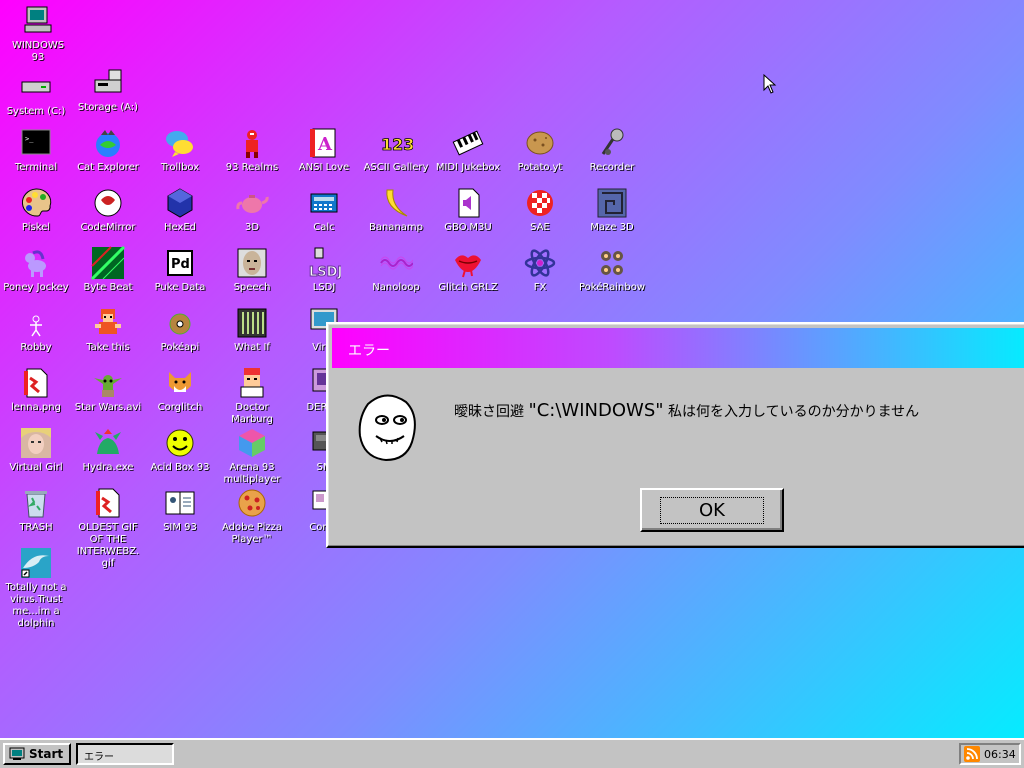 This screenshot has height=768, width=1024. What do you see at coordinates (17, 753) in the screenshot?
I see `start-logo-icon` at bounding box center [17, 753].